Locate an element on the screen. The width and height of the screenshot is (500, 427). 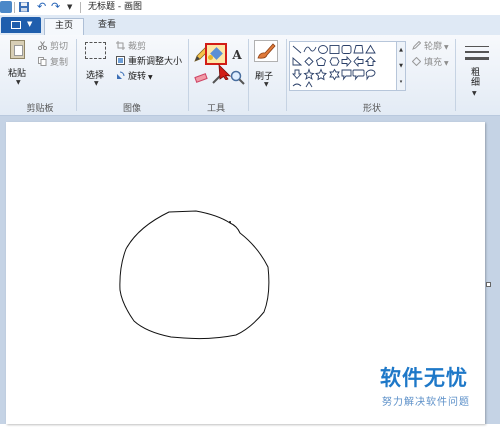
lightning-shape-icon is located at coordinates (309, 84).